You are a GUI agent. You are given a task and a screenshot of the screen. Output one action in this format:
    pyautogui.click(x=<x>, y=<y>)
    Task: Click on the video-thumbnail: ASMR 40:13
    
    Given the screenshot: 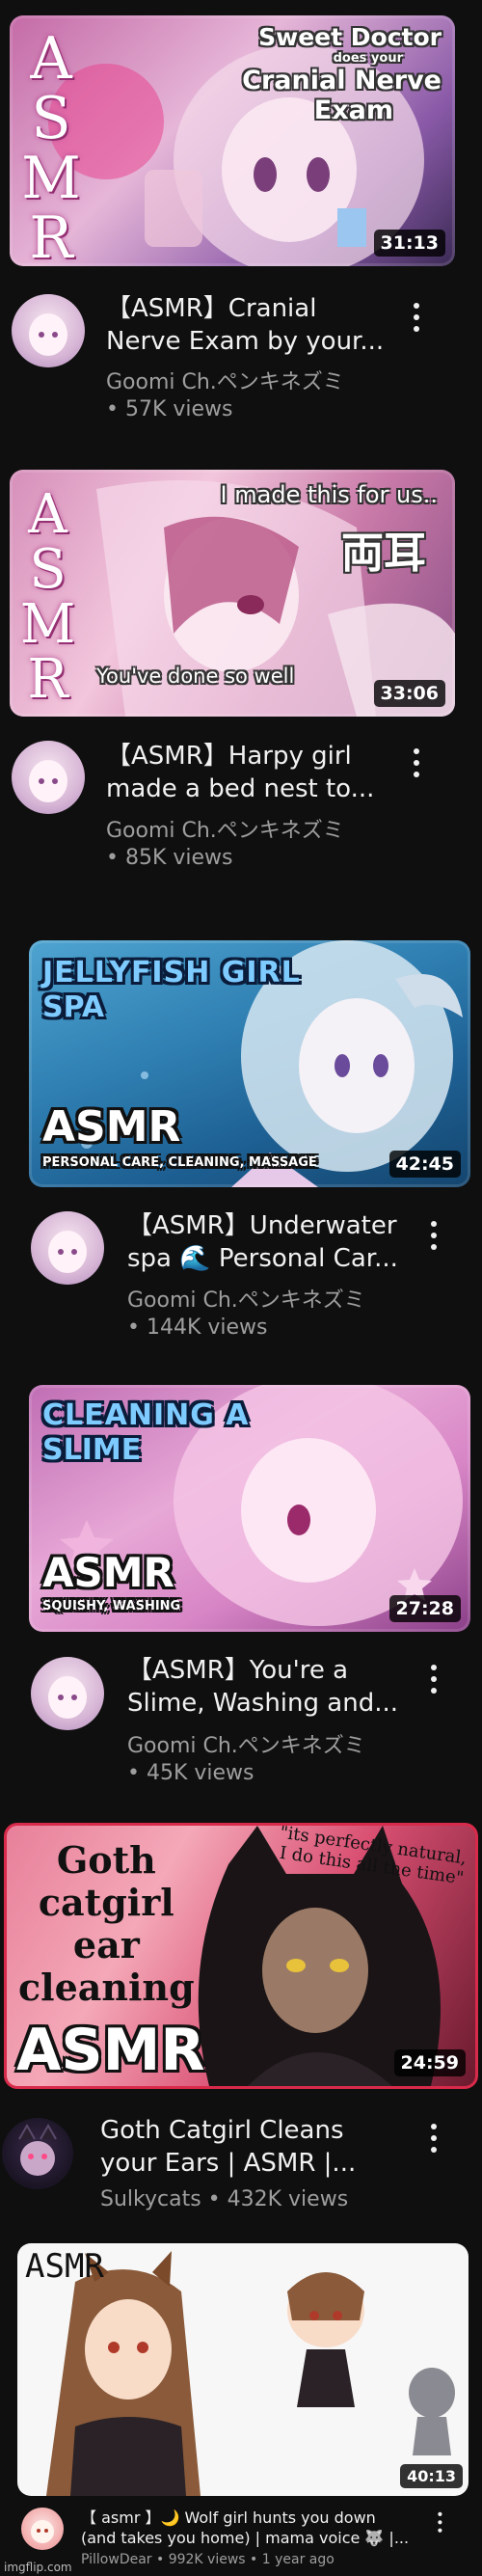 What is the action you would take?
    pyautogui.click(x=243, y=2369)
    